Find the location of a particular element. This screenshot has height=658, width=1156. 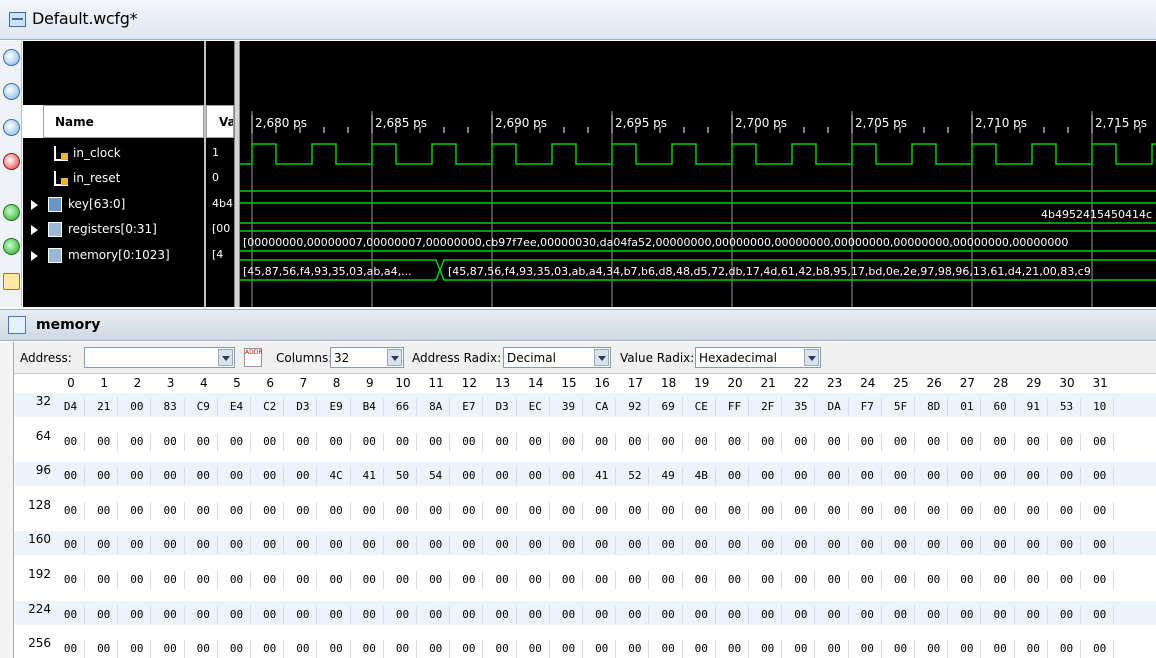

memory-cell: 8A is located at coordinates (436, 407).